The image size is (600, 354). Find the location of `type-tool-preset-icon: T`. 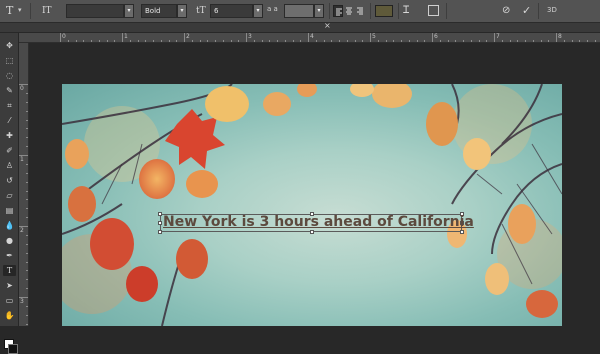

type-tool-preset-icon: T is located at coordinates (9, 11).